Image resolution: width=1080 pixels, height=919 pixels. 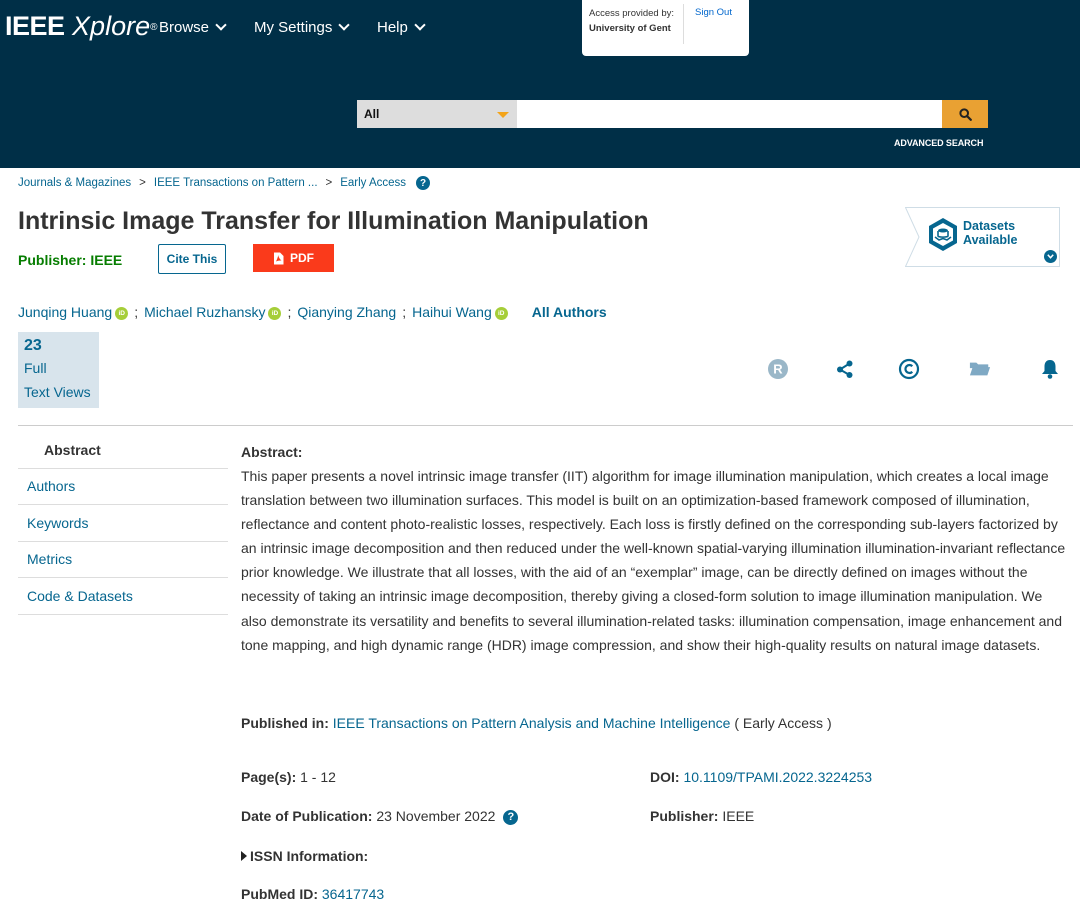 I want to click on svg-text: R, so click(x=778, y=369).